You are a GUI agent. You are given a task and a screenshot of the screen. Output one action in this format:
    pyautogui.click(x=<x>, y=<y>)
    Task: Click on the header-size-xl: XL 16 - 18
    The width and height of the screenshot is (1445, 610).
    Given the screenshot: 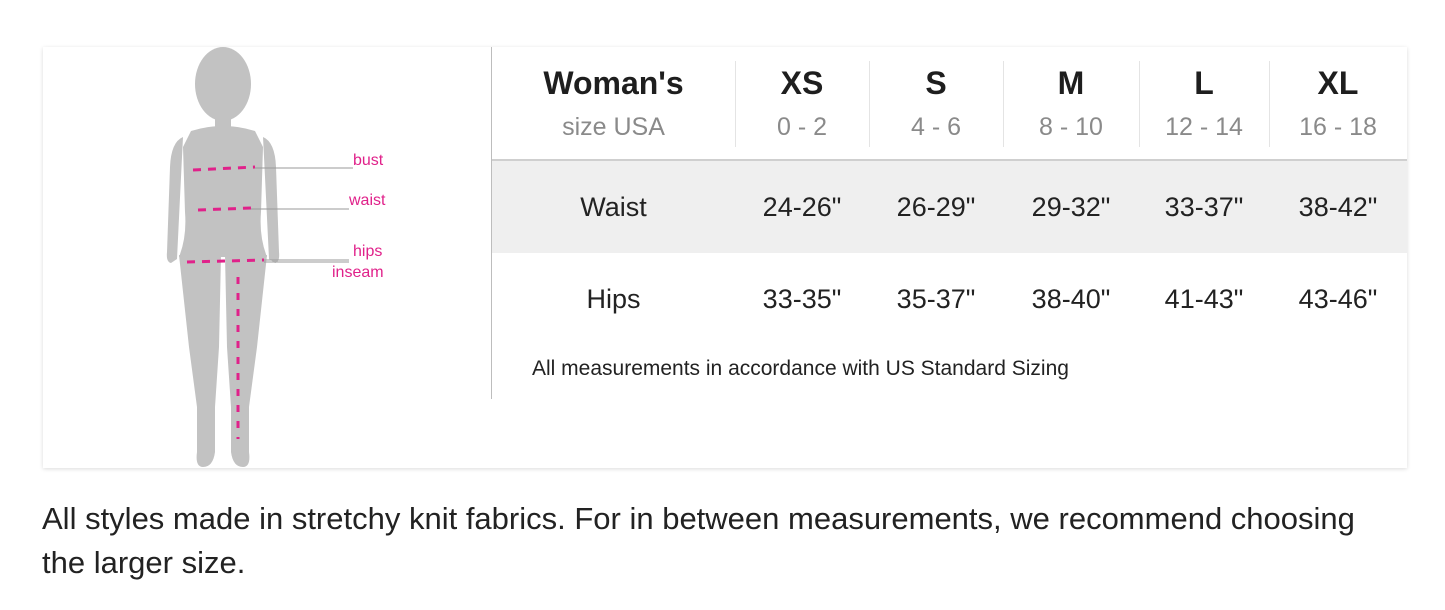 What is the action you would take?
    pyautogui.click(x=1338, y=103)
    